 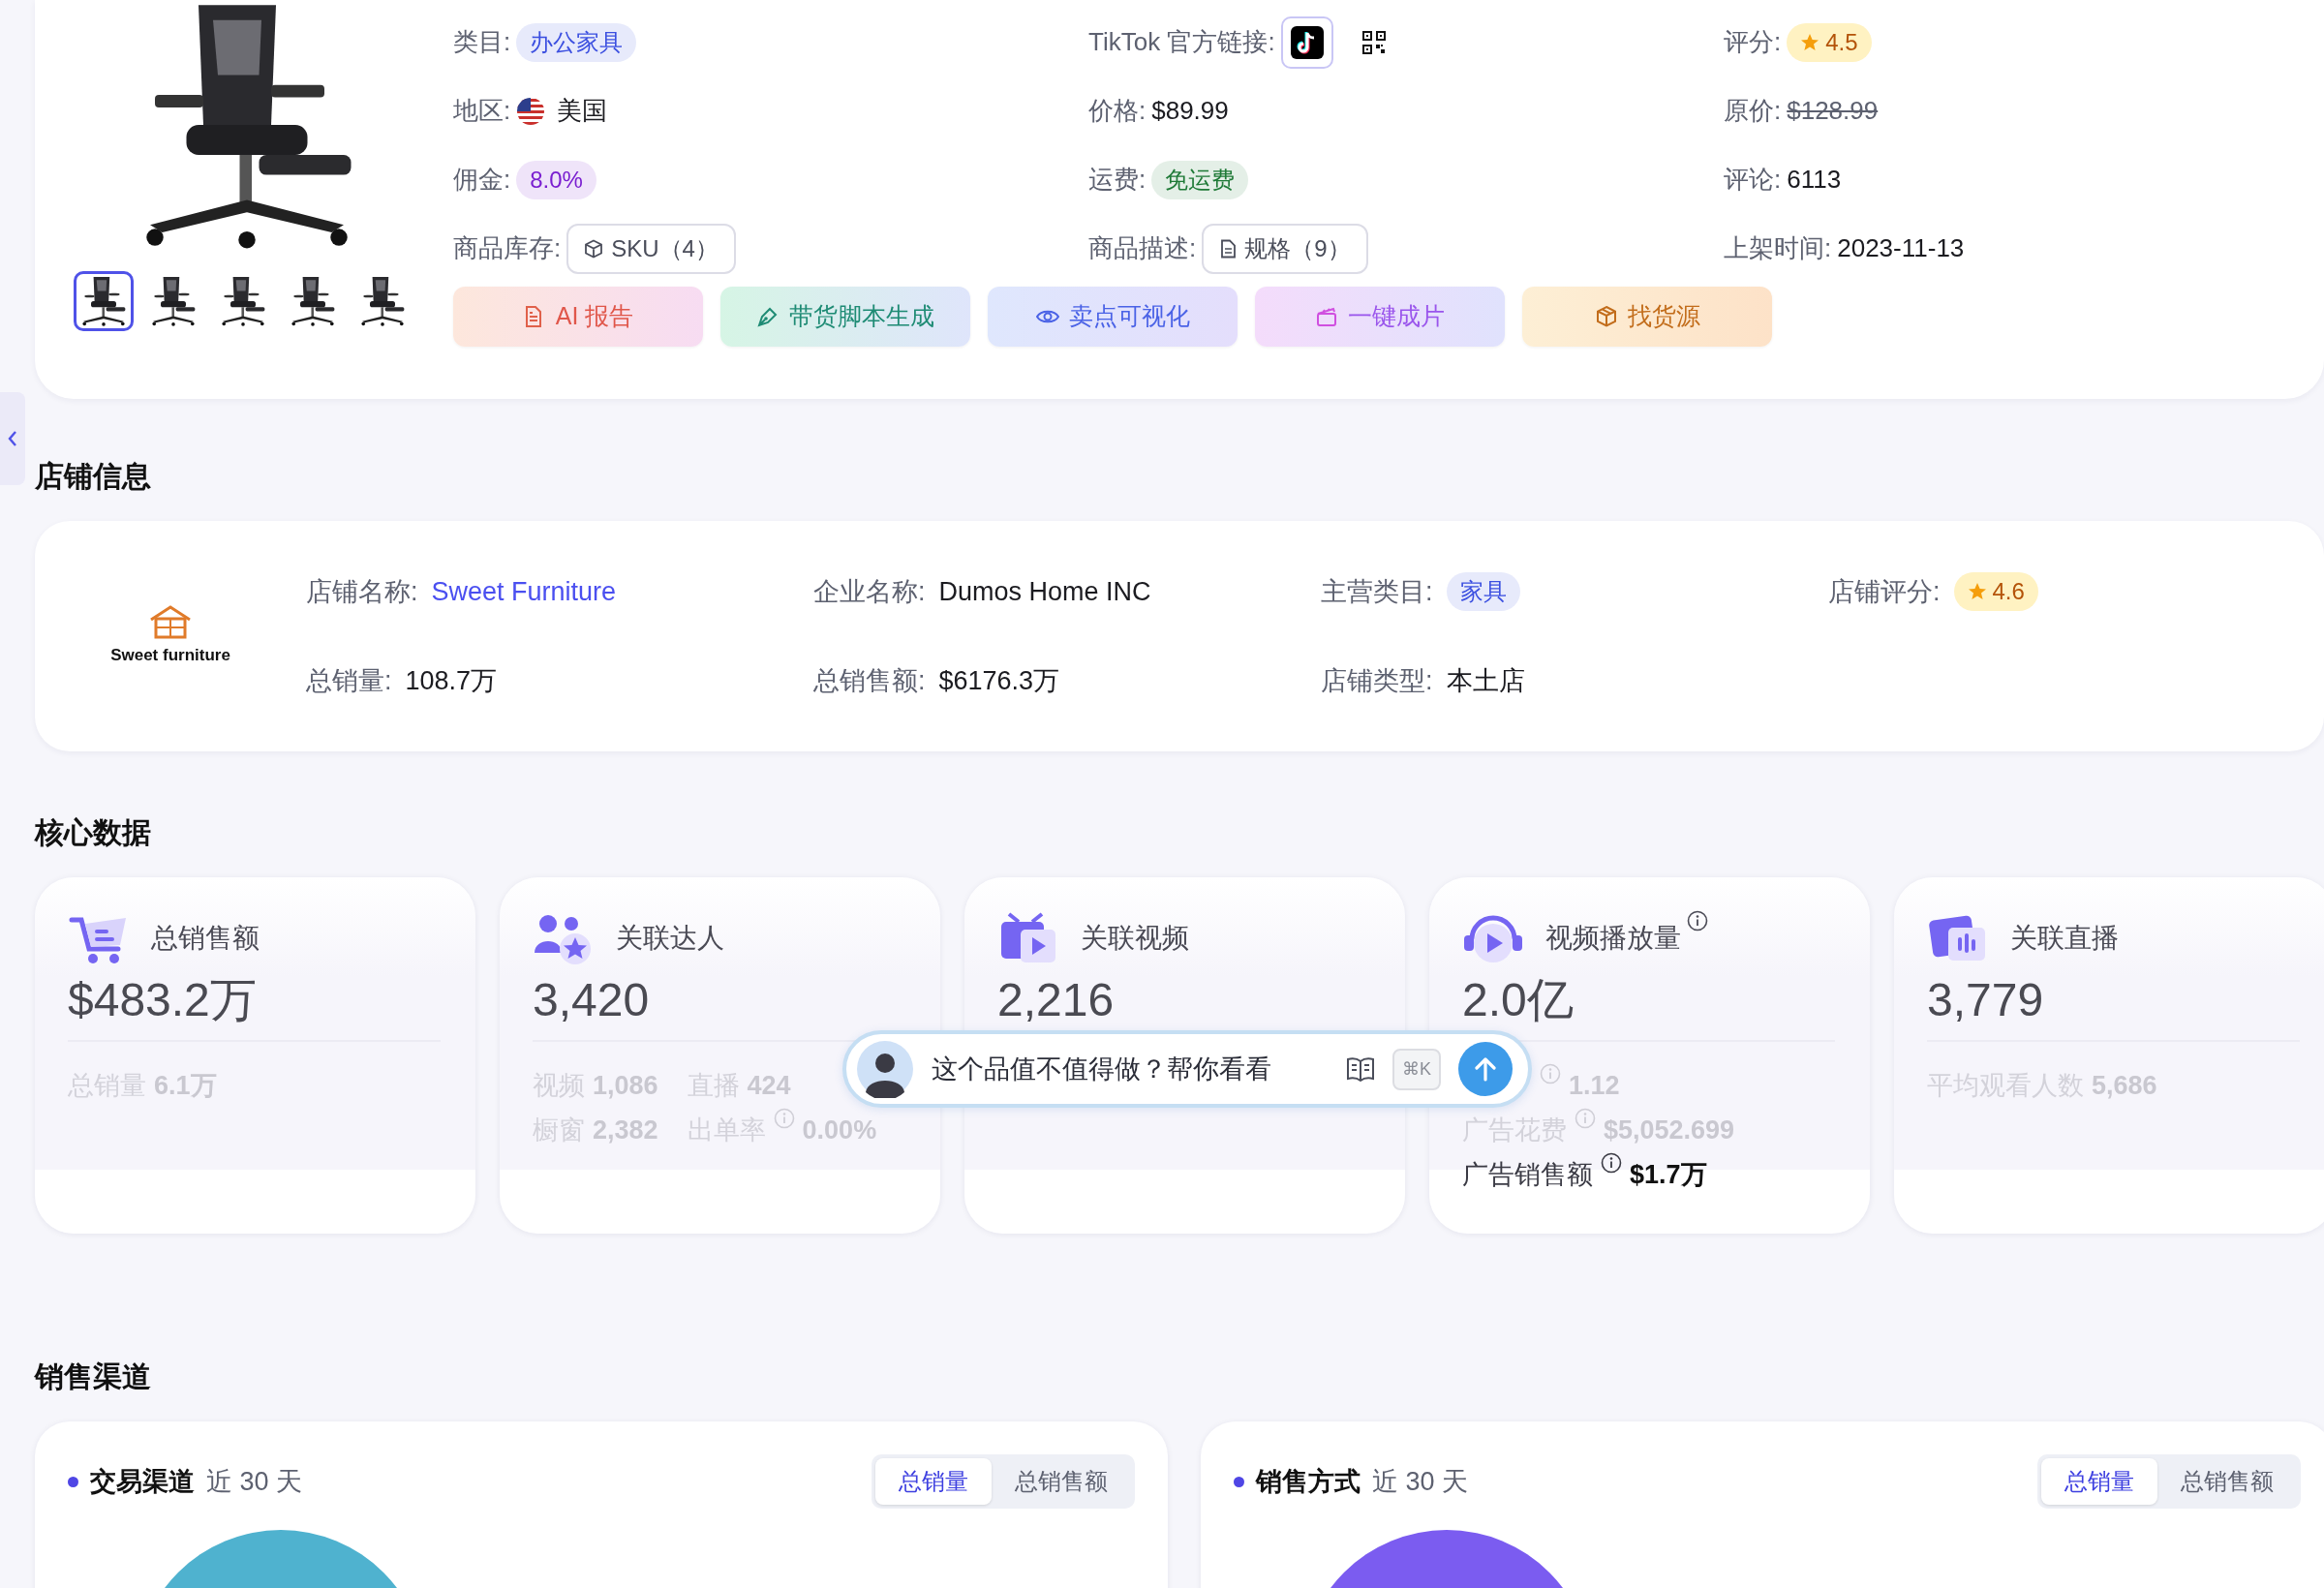 I want to click on category-tag: 免运费, so click(x=1200, y=179).